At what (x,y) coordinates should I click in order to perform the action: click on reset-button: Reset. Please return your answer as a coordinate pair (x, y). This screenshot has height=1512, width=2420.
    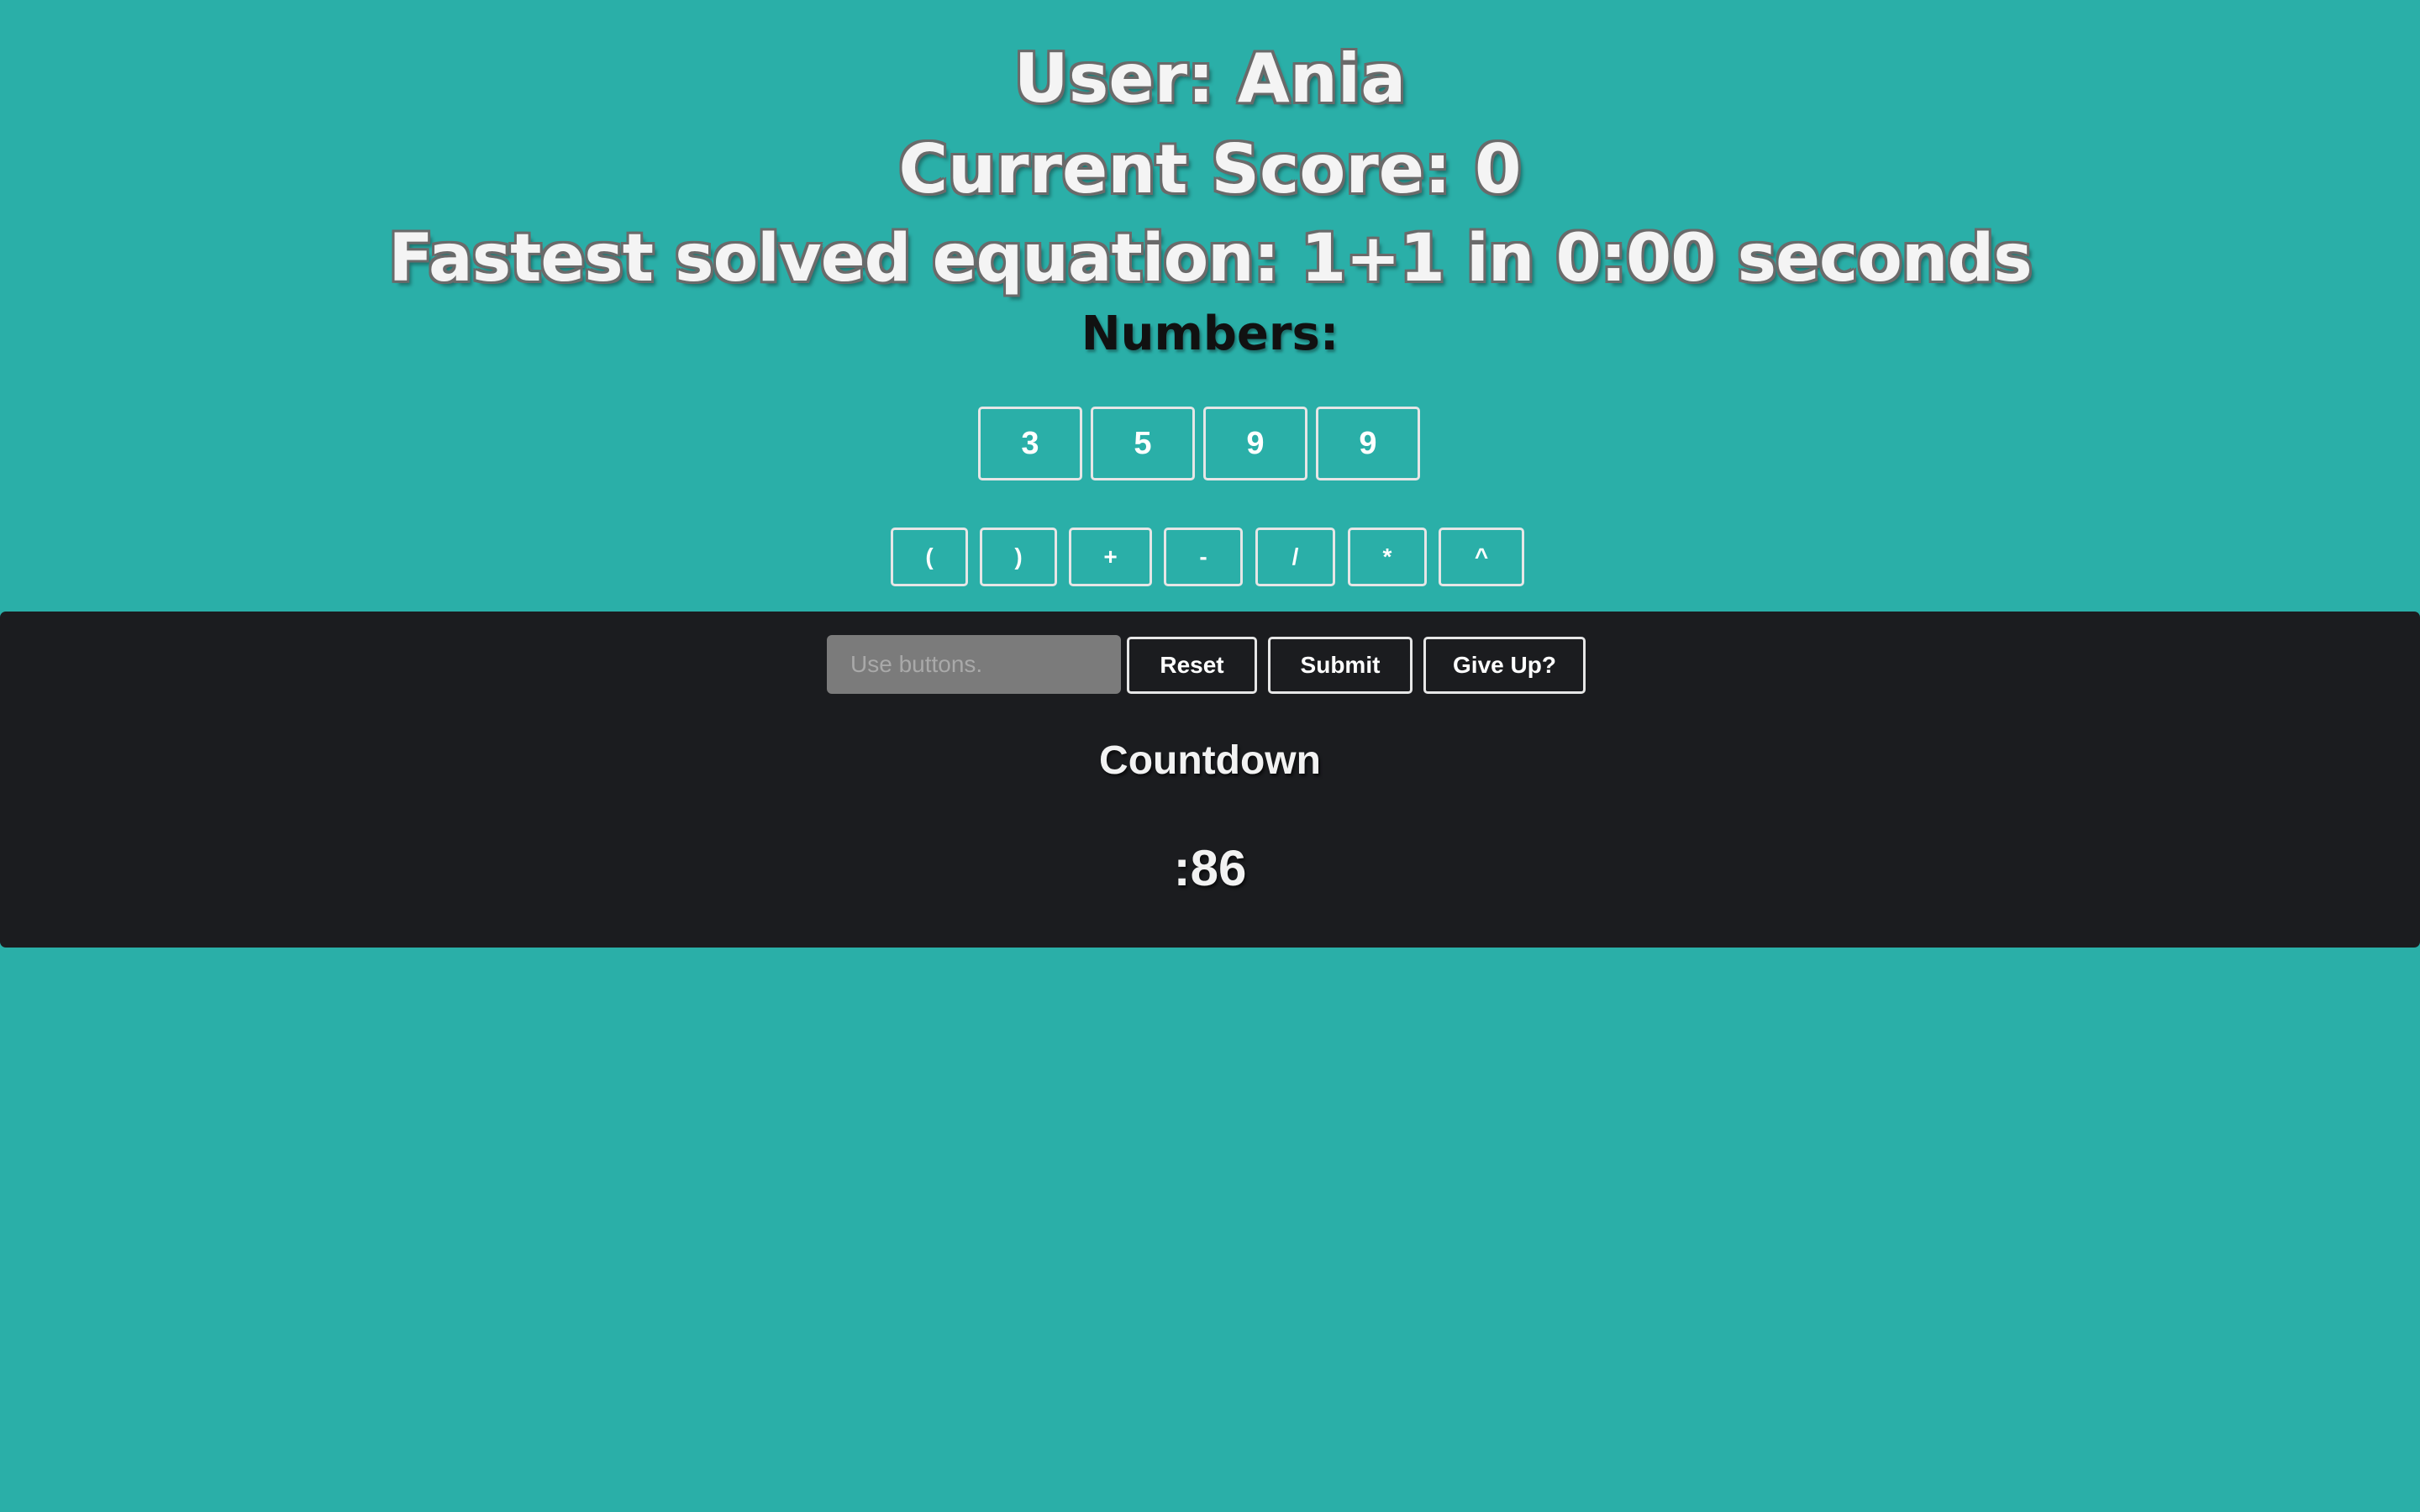
    Looking at the image, I should click on (1192, 665).